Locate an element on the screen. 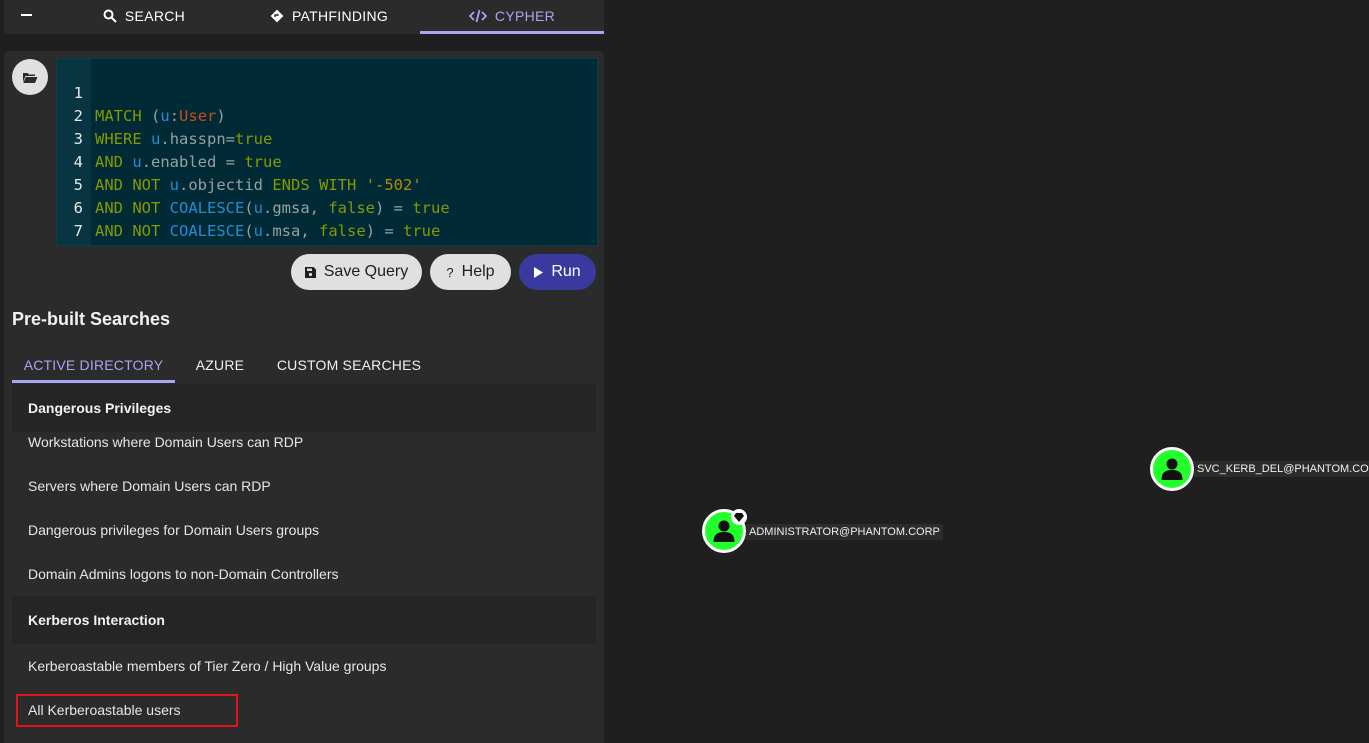 This screenshot has width=1369, height=743. prebuilt-searches-title: Pre-built Searches is located at coordinates (91, 319).